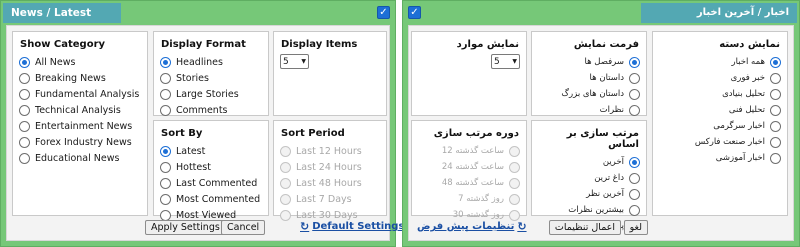 The image size is (800, 247). Describe the element at coordinates (720, 142) in the screenshot. I see `radio-option: اخبار صنعت فارکس` at that location.